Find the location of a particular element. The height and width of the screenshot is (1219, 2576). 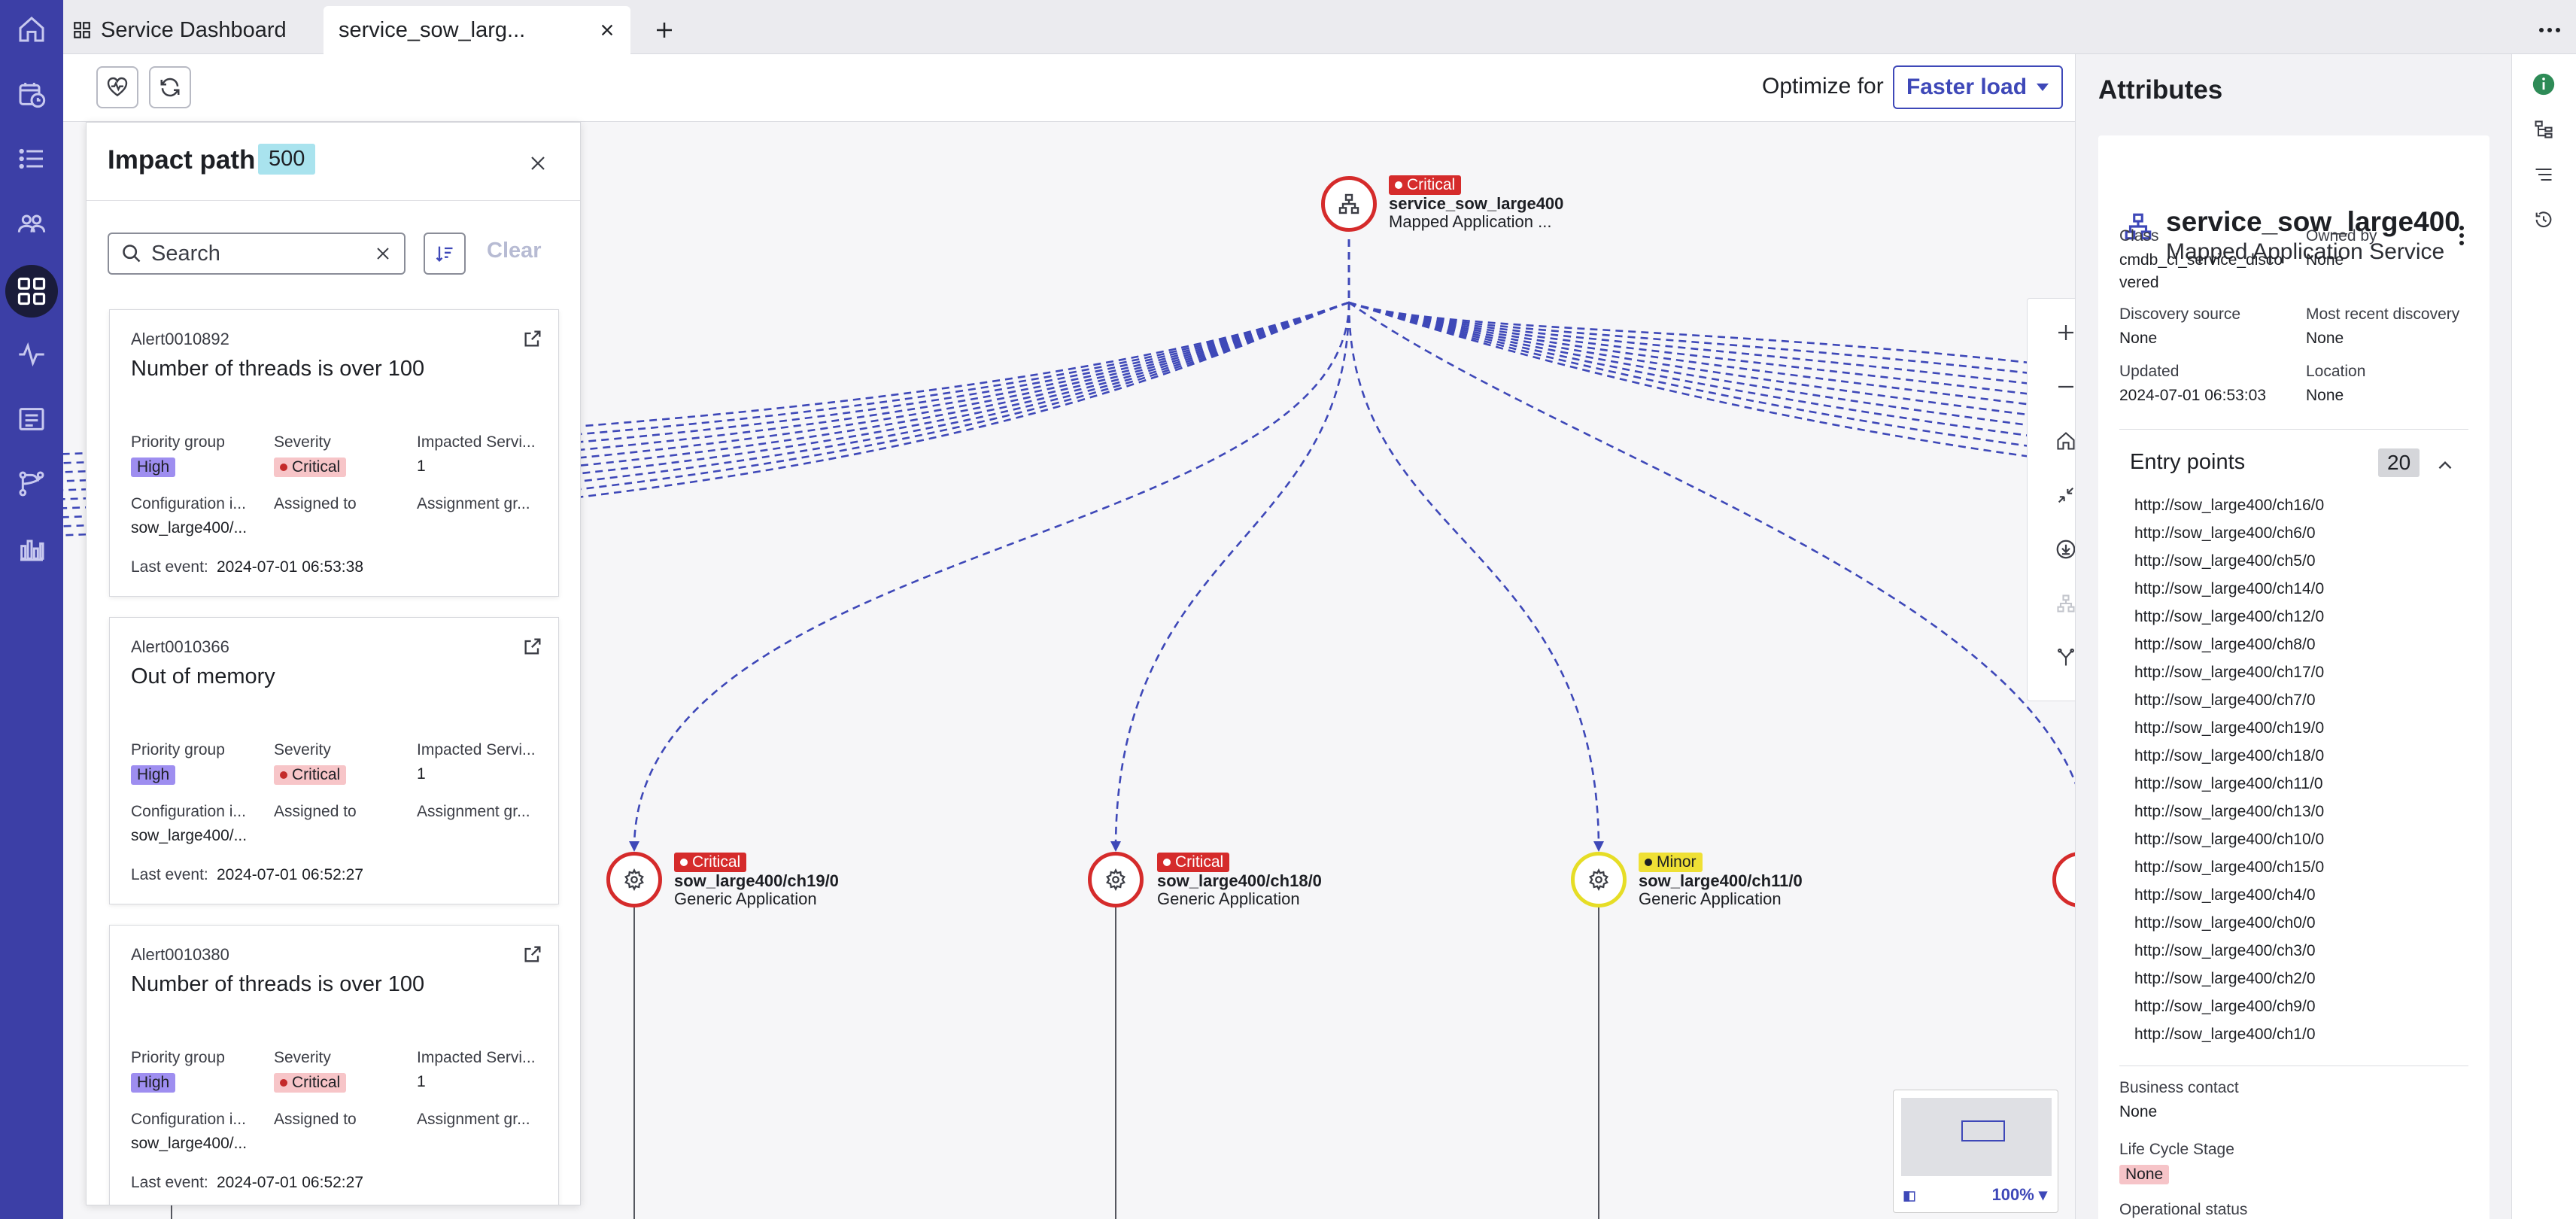

info-icon is located at coordinates (2543, 84).